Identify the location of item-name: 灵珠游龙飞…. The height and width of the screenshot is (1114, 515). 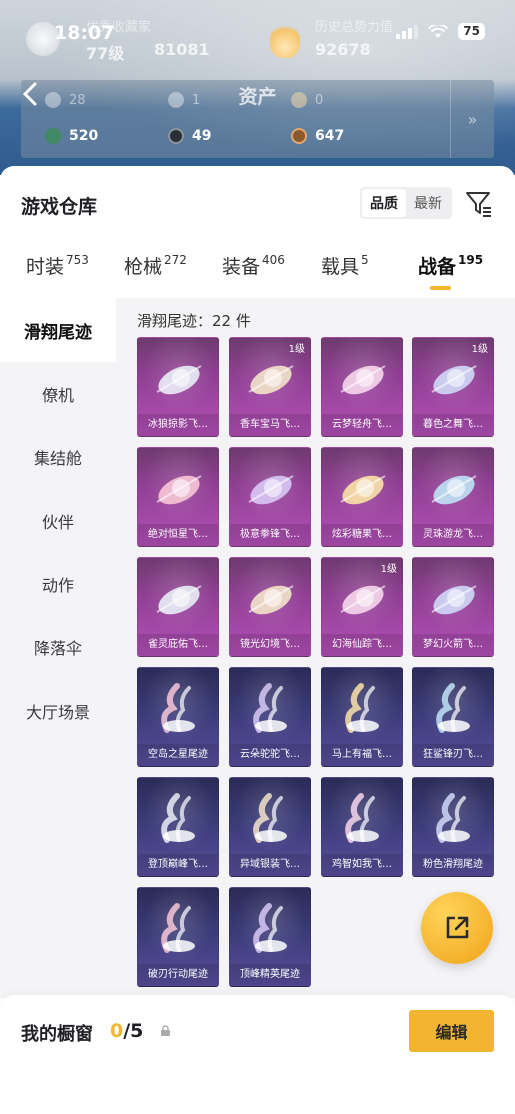
(453, 535).